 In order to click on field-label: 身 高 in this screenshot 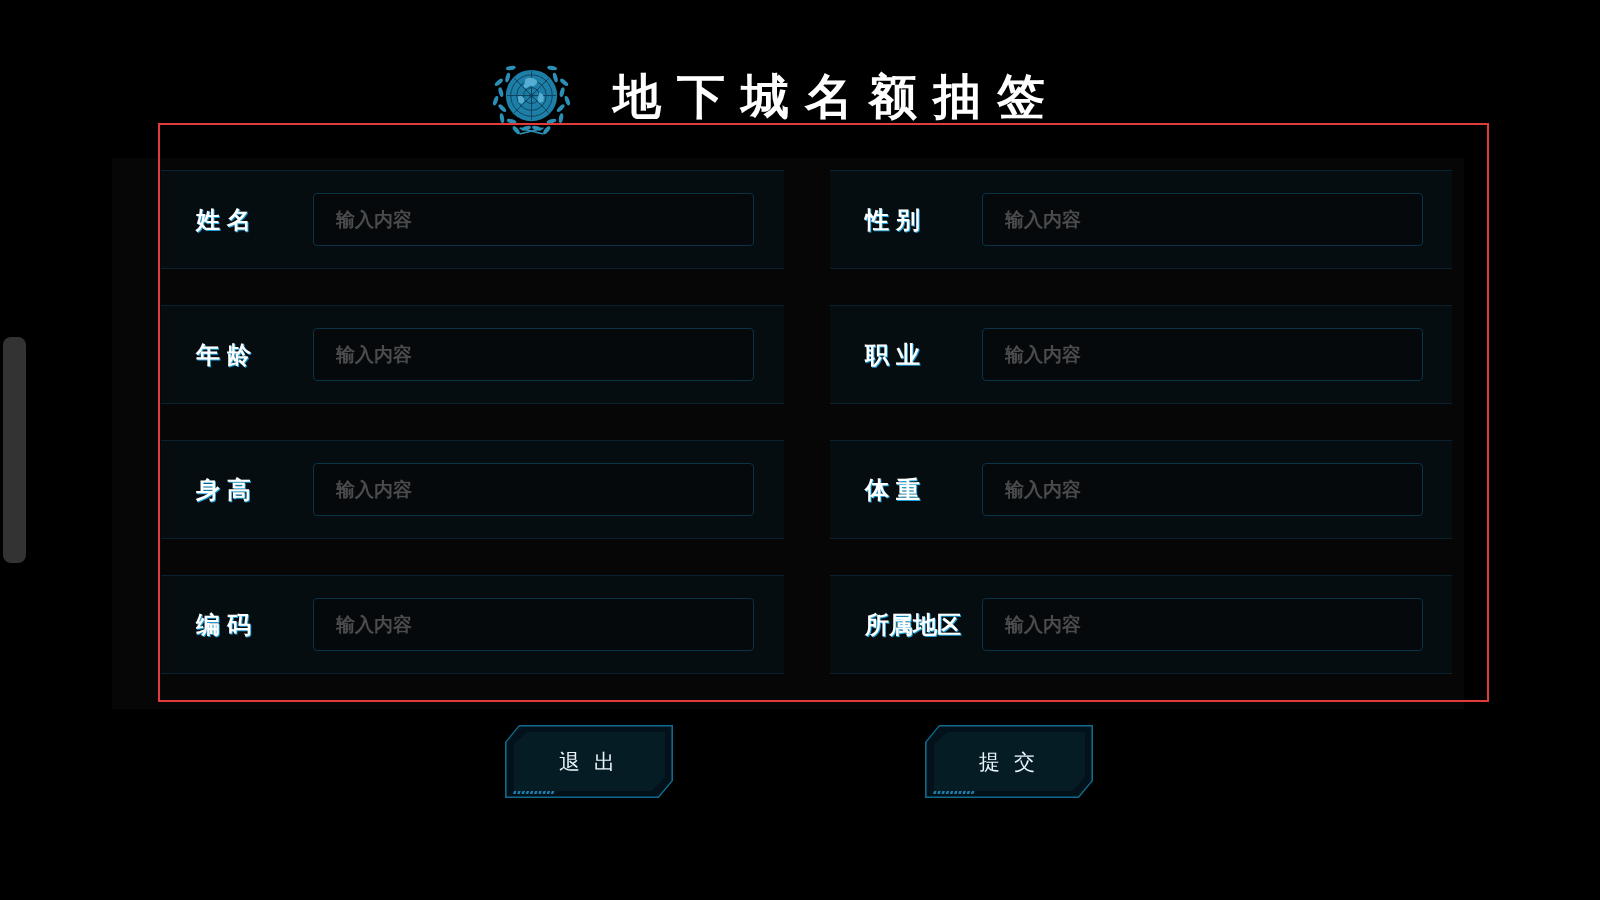, I will do `click(224, 489)`.